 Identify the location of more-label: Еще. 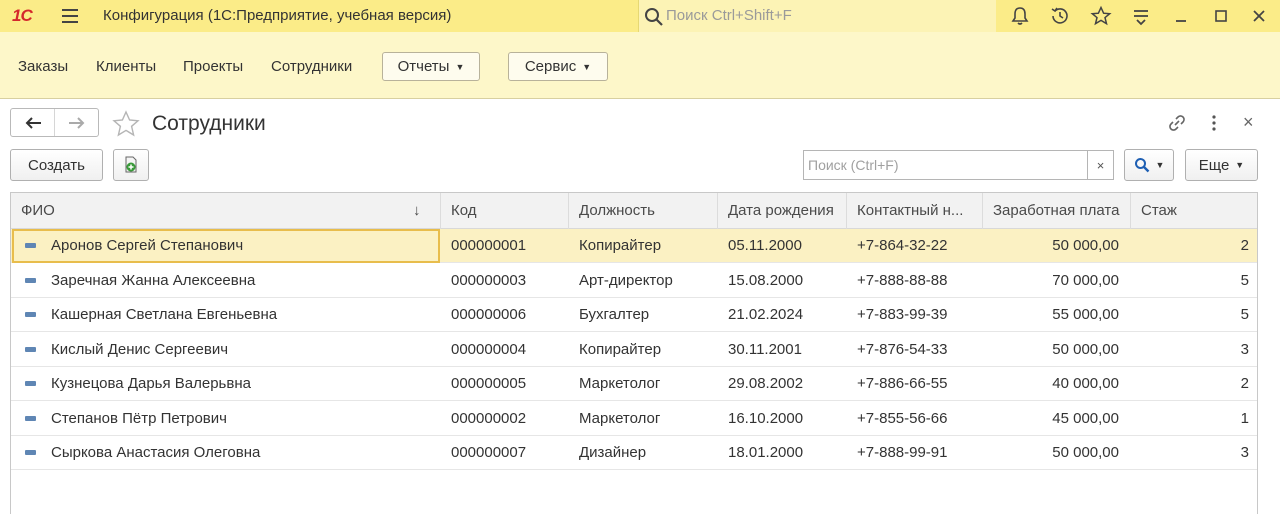
(1214, 165).